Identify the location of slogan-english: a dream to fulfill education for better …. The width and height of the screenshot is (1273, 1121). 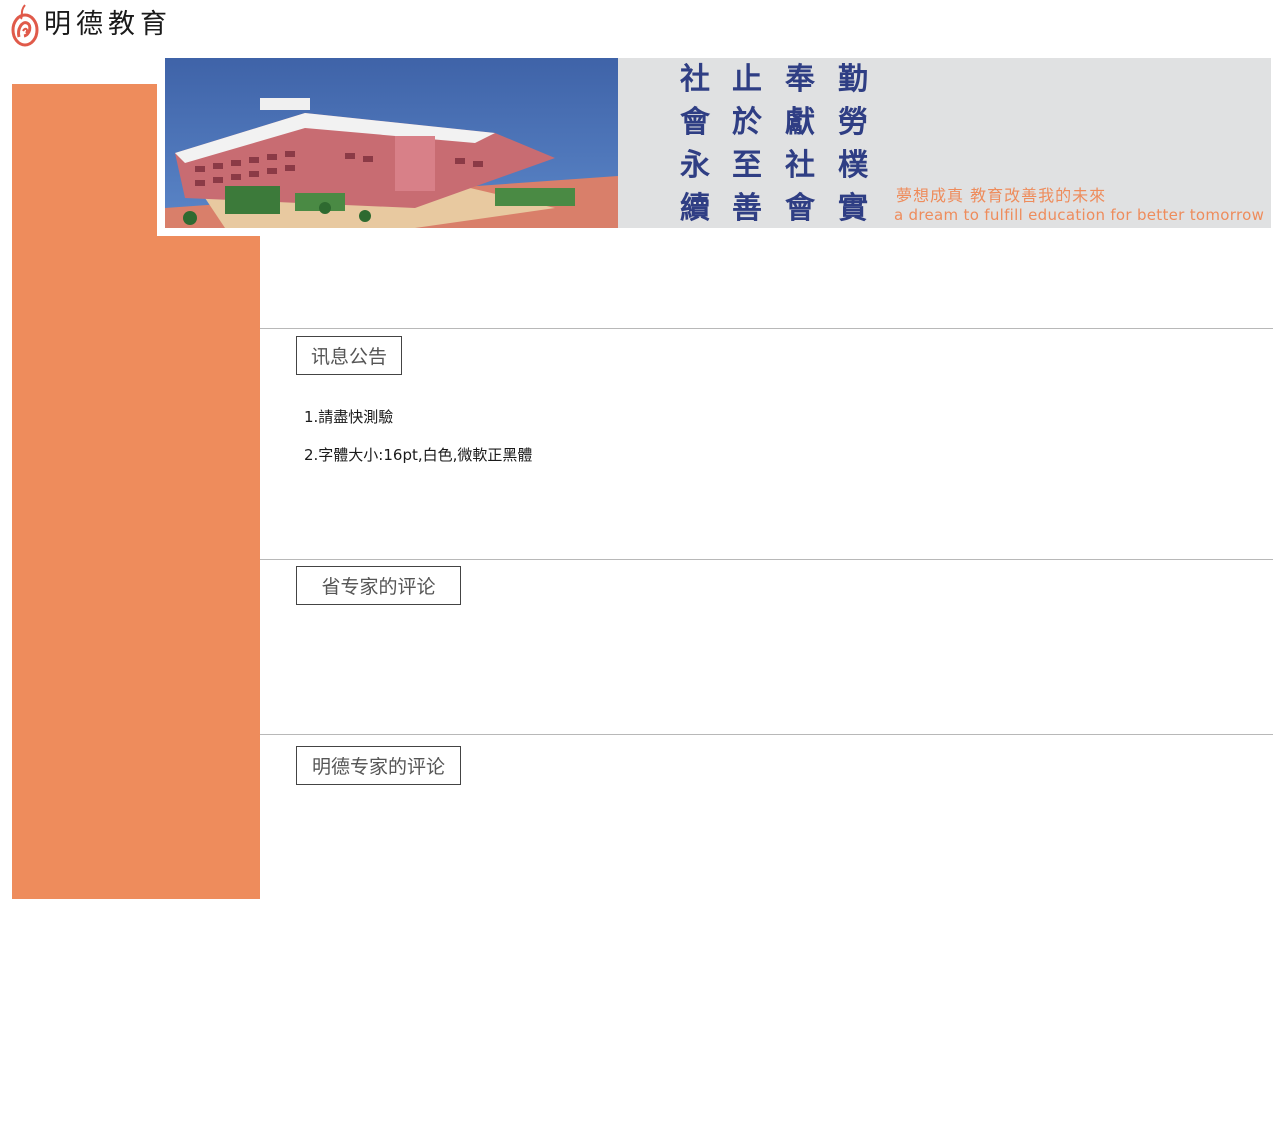
(1079, 215).